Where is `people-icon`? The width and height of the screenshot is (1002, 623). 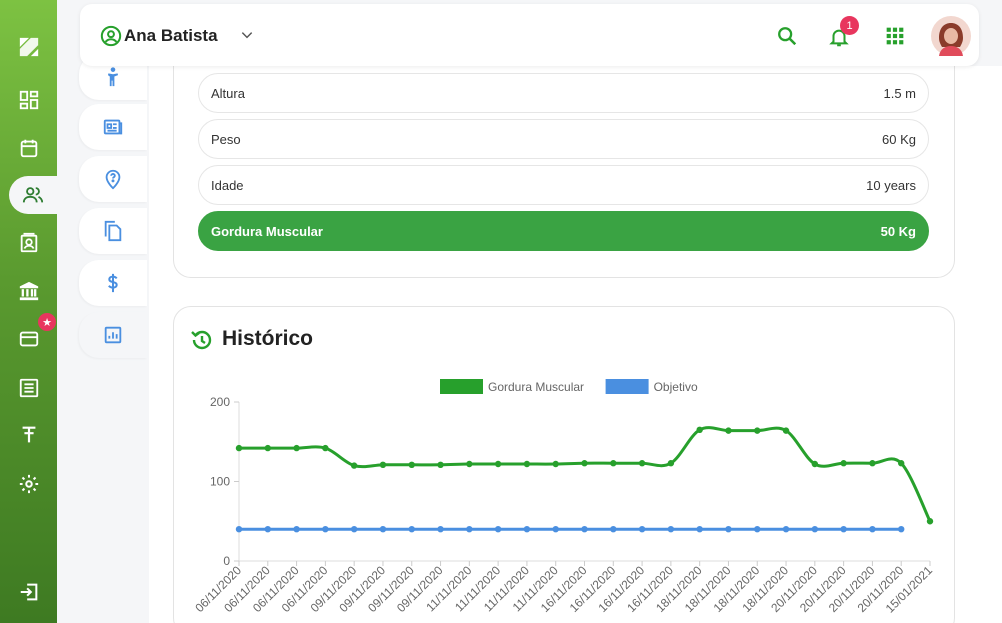
people-icon is located at coordinates (33, 195).